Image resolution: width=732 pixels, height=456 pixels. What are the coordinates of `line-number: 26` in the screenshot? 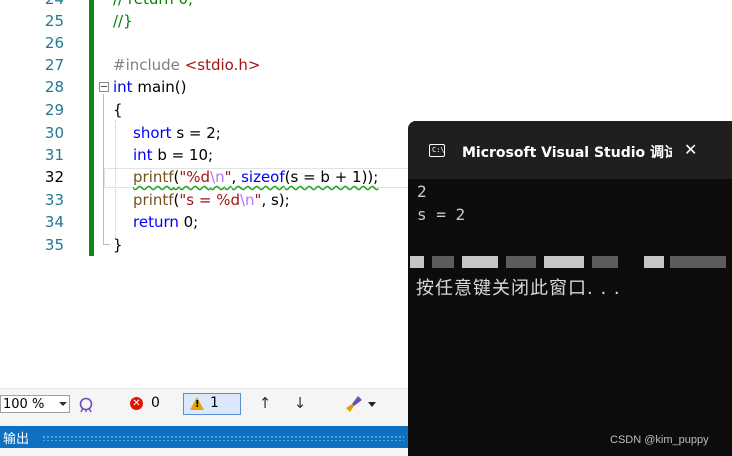 It's located at (54, 43).